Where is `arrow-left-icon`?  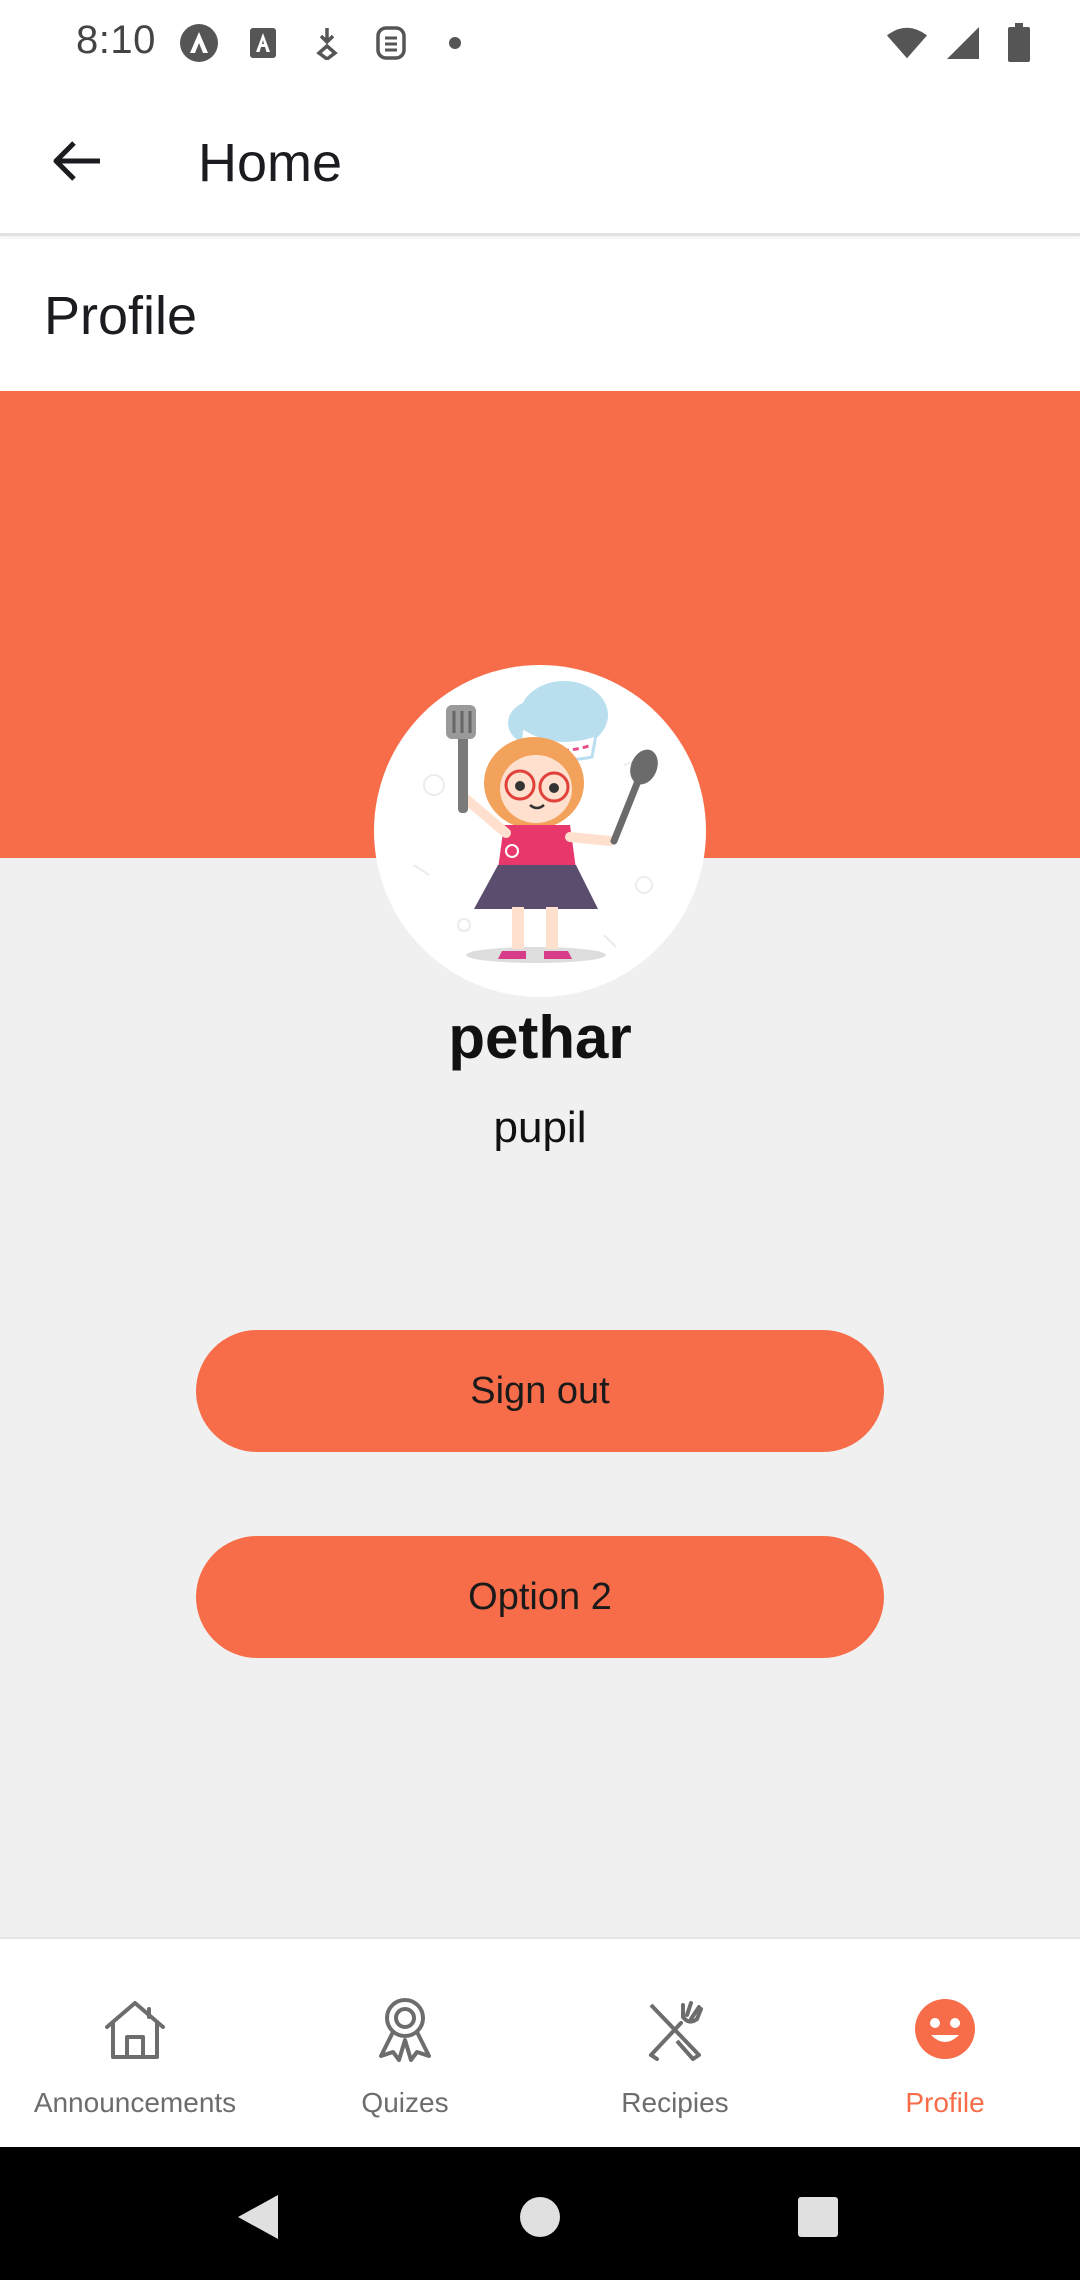
arrow-left-icon is located at coordinates (77, 163).